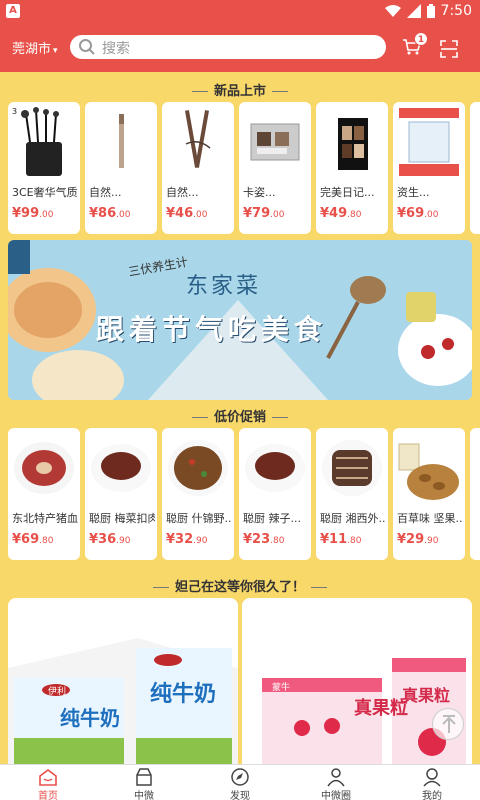  Describe the element at coordinates (212, 329) in the screenshot. I see `banner-headline: 跟着节气吃美食` at that location.